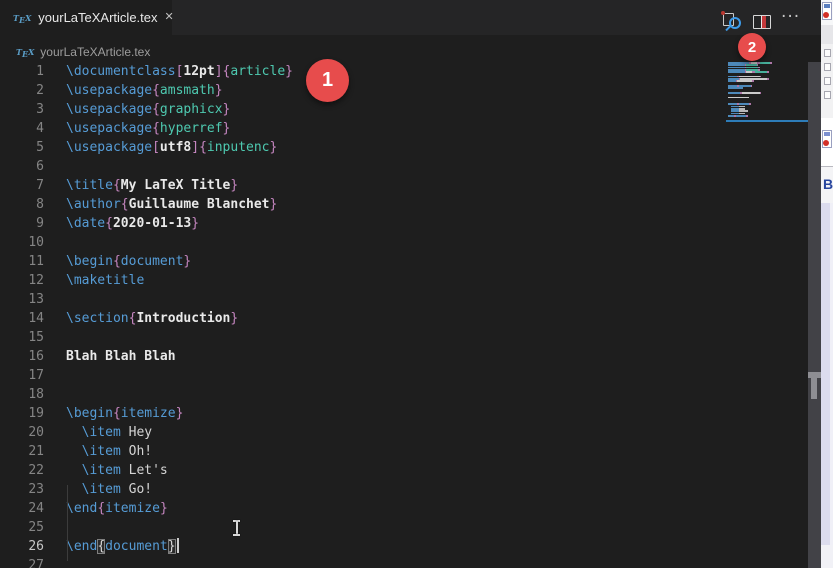 The width and height of the screenshot is (833, 568). Describe the element at coordinates (22, 508) in the screenshot. I see `line-number: 24` at that location.